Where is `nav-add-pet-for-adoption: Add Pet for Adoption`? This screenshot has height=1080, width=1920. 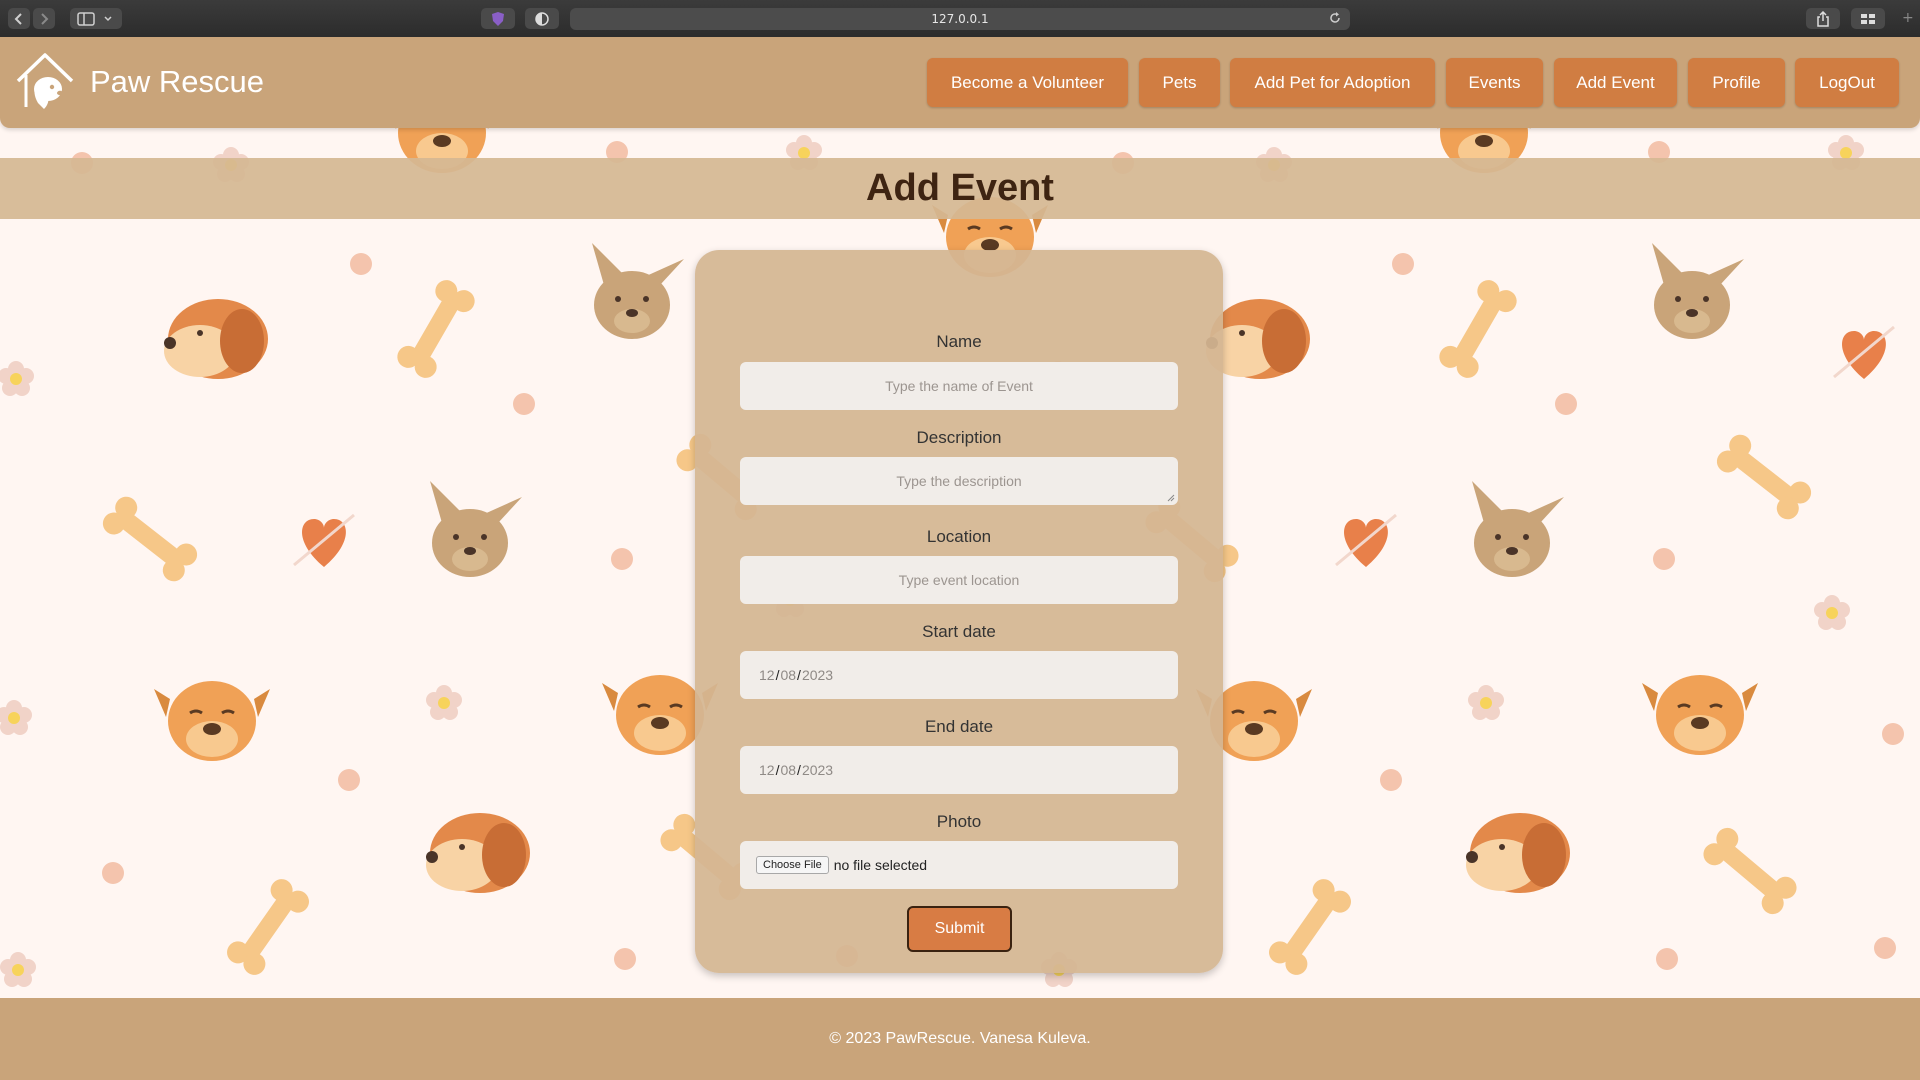
nav-add-pet-for-adoption: Add Pet for Adoption is located at coordinates (1332, 82).